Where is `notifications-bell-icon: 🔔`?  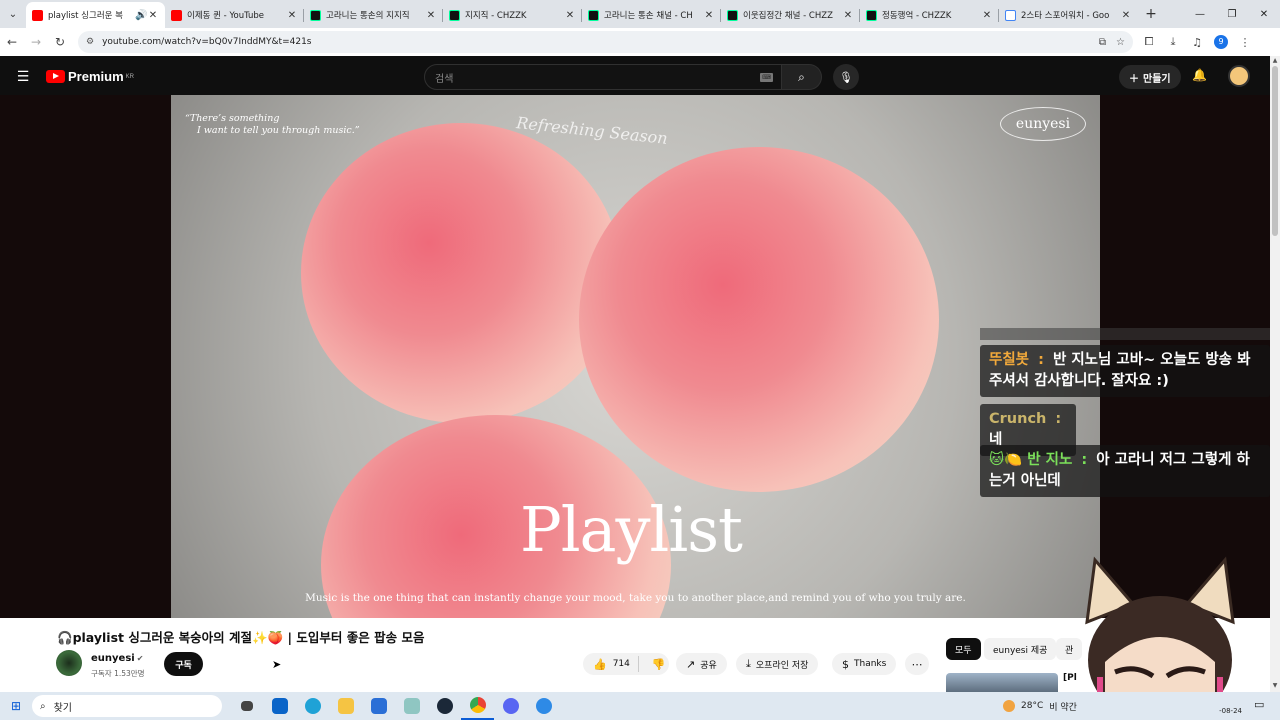 notifications-bell-icon: 🔔 is located at coordinates (1199, 75).